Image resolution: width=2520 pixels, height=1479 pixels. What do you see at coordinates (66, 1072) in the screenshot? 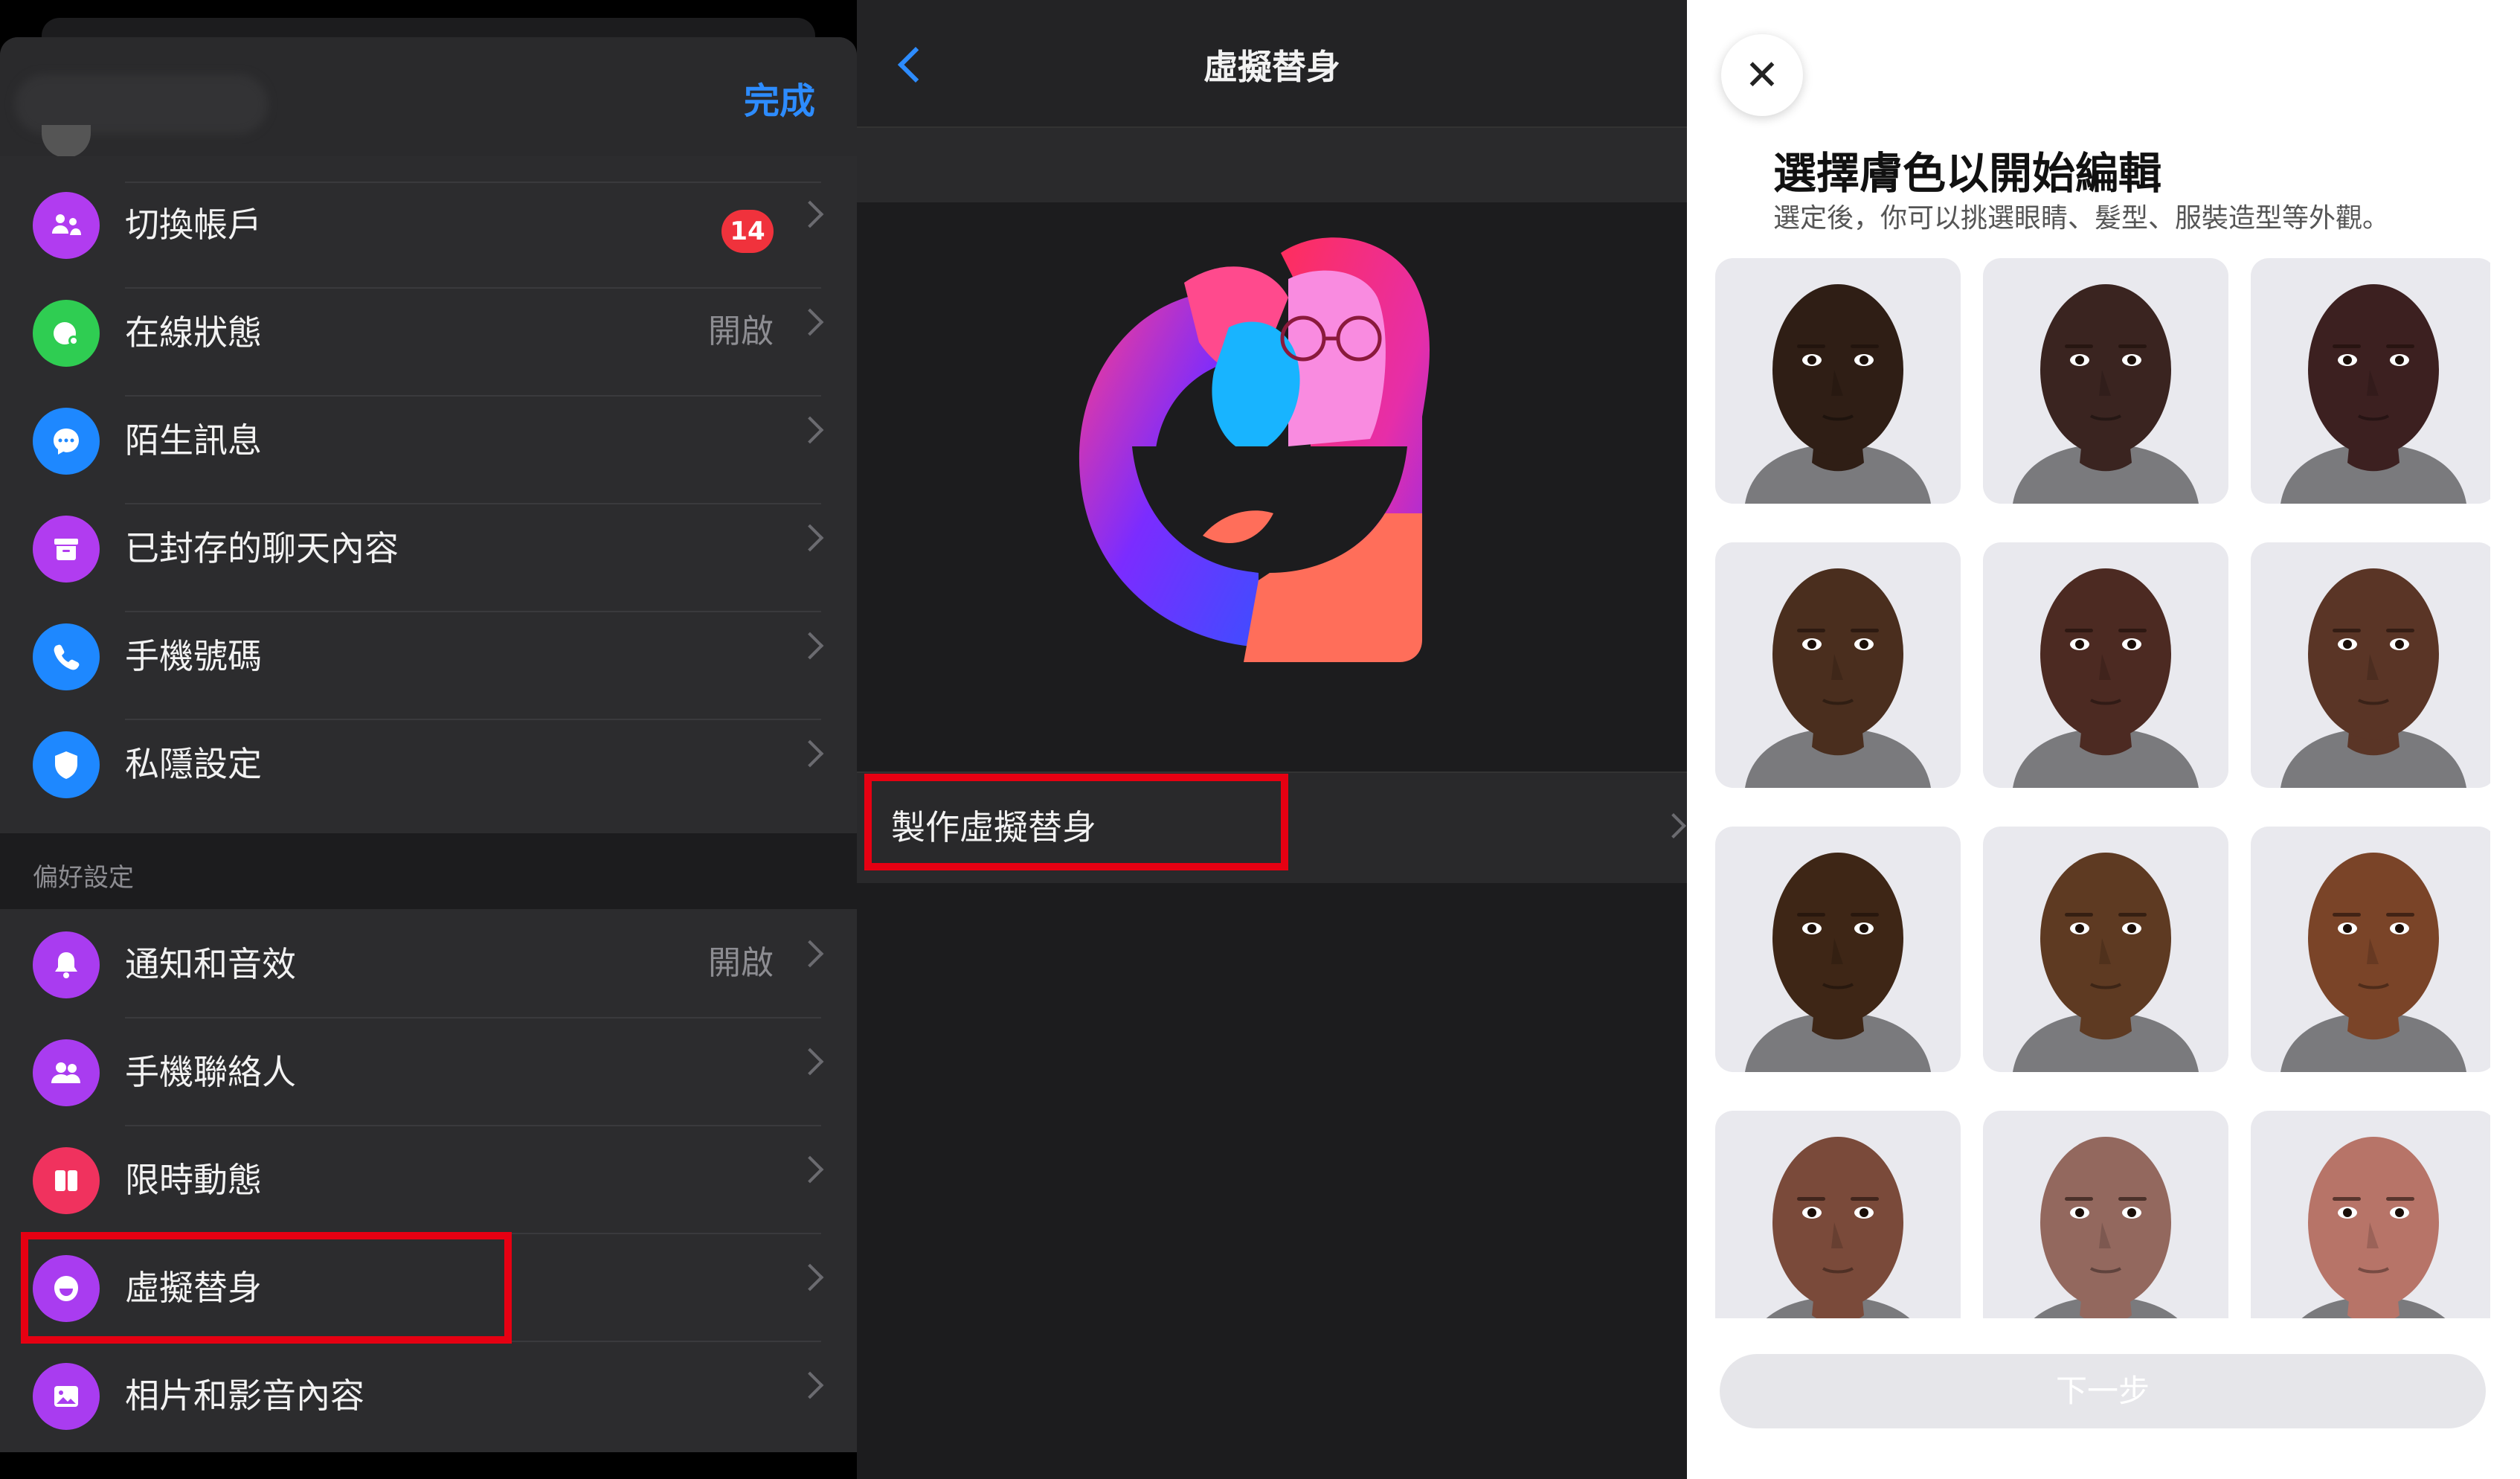
I see `people-icon` at bounding box center [66, 1072].